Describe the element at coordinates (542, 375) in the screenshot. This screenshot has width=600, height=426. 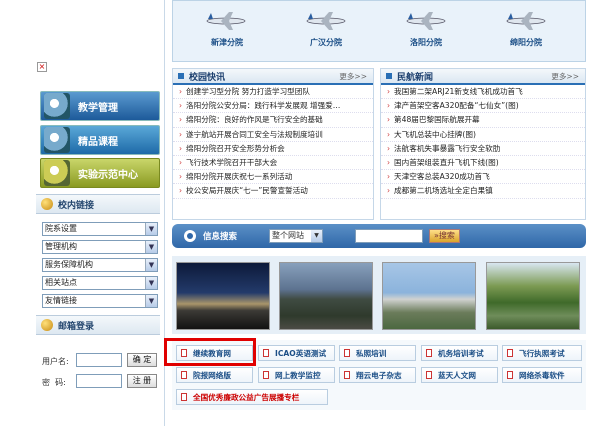
I see `antivirus-software-link: 网络杀毒软件` at that location.